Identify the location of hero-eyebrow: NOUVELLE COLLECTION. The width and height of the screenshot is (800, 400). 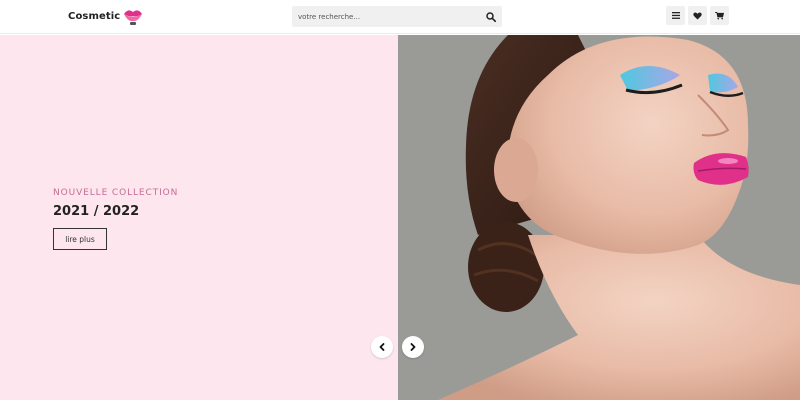
(116, 193).